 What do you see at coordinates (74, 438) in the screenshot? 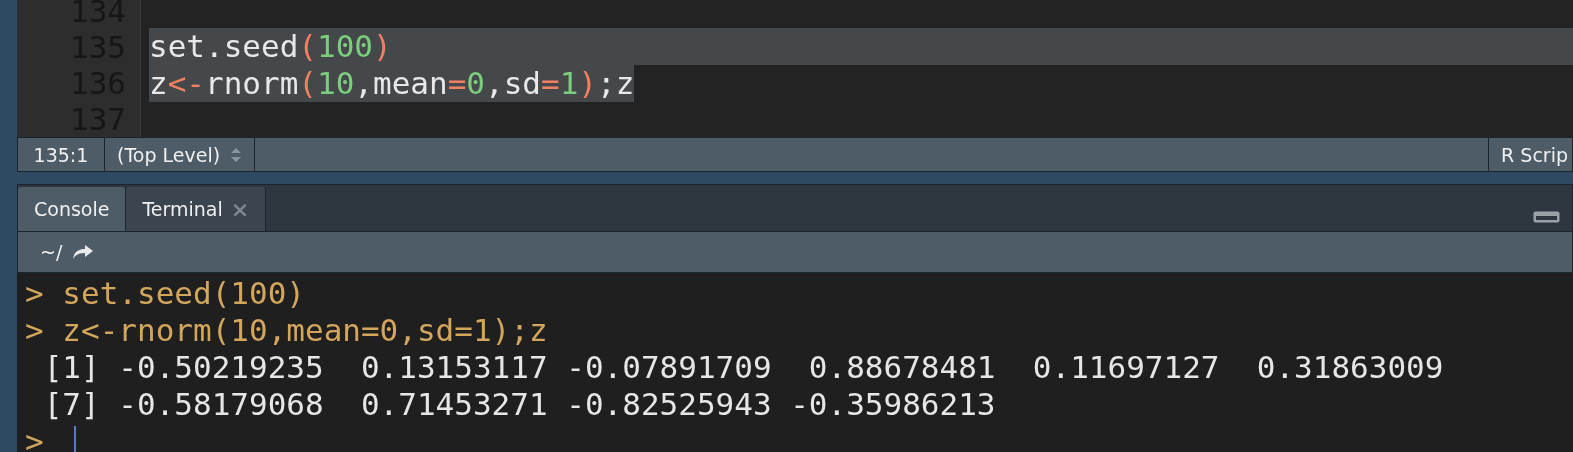
I see `text-cursor` at bounding box center [74, 438].